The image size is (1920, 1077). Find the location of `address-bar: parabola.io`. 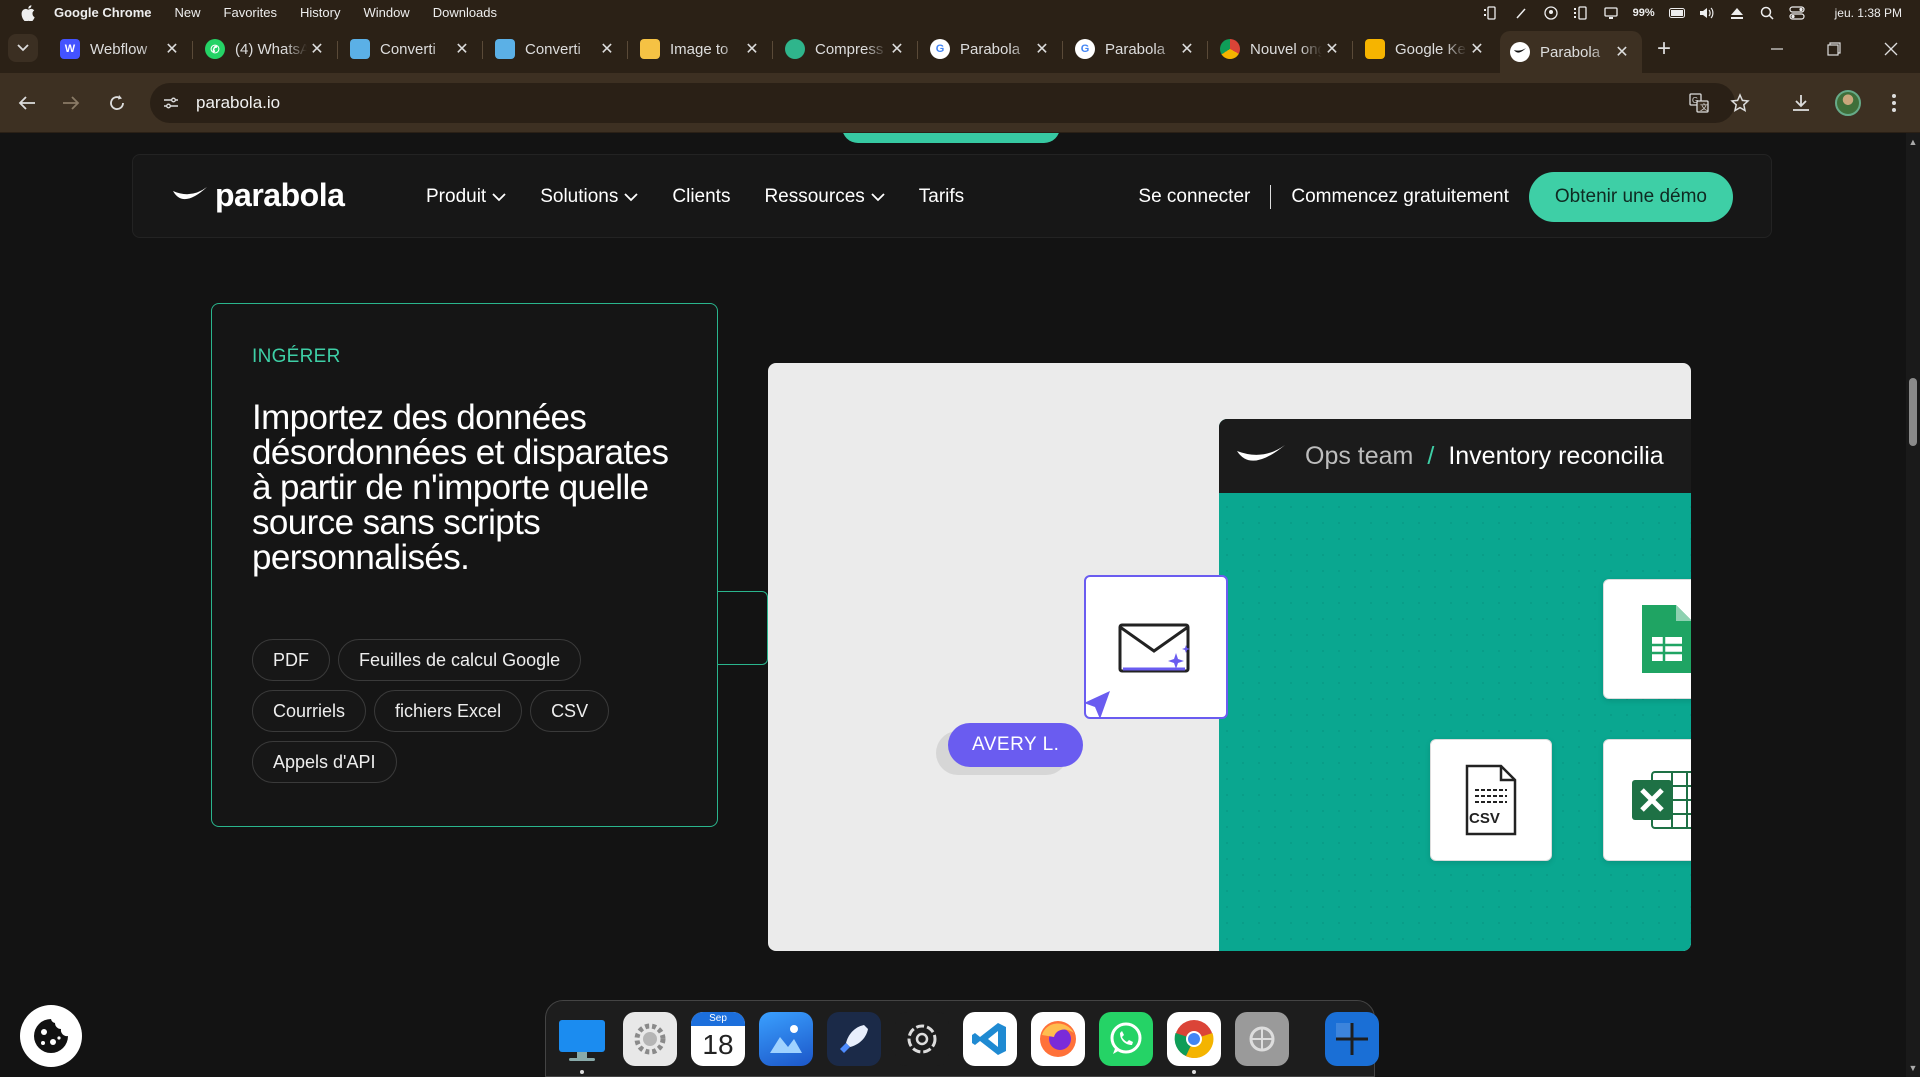

address-bar: parabola.io is located at coordinates (942, 103).